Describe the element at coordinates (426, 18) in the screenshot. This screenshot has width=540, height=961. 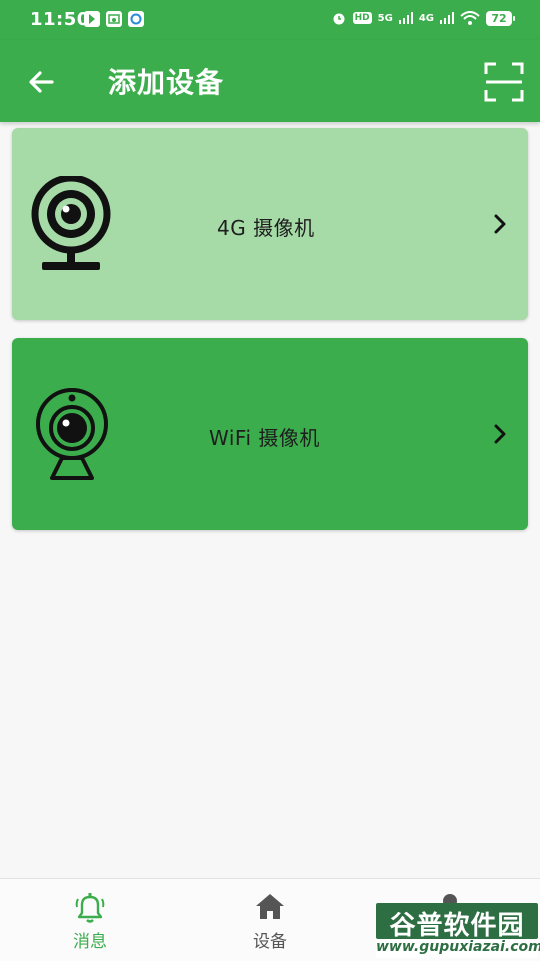
I see `network-4g-label: 4G` at that location.